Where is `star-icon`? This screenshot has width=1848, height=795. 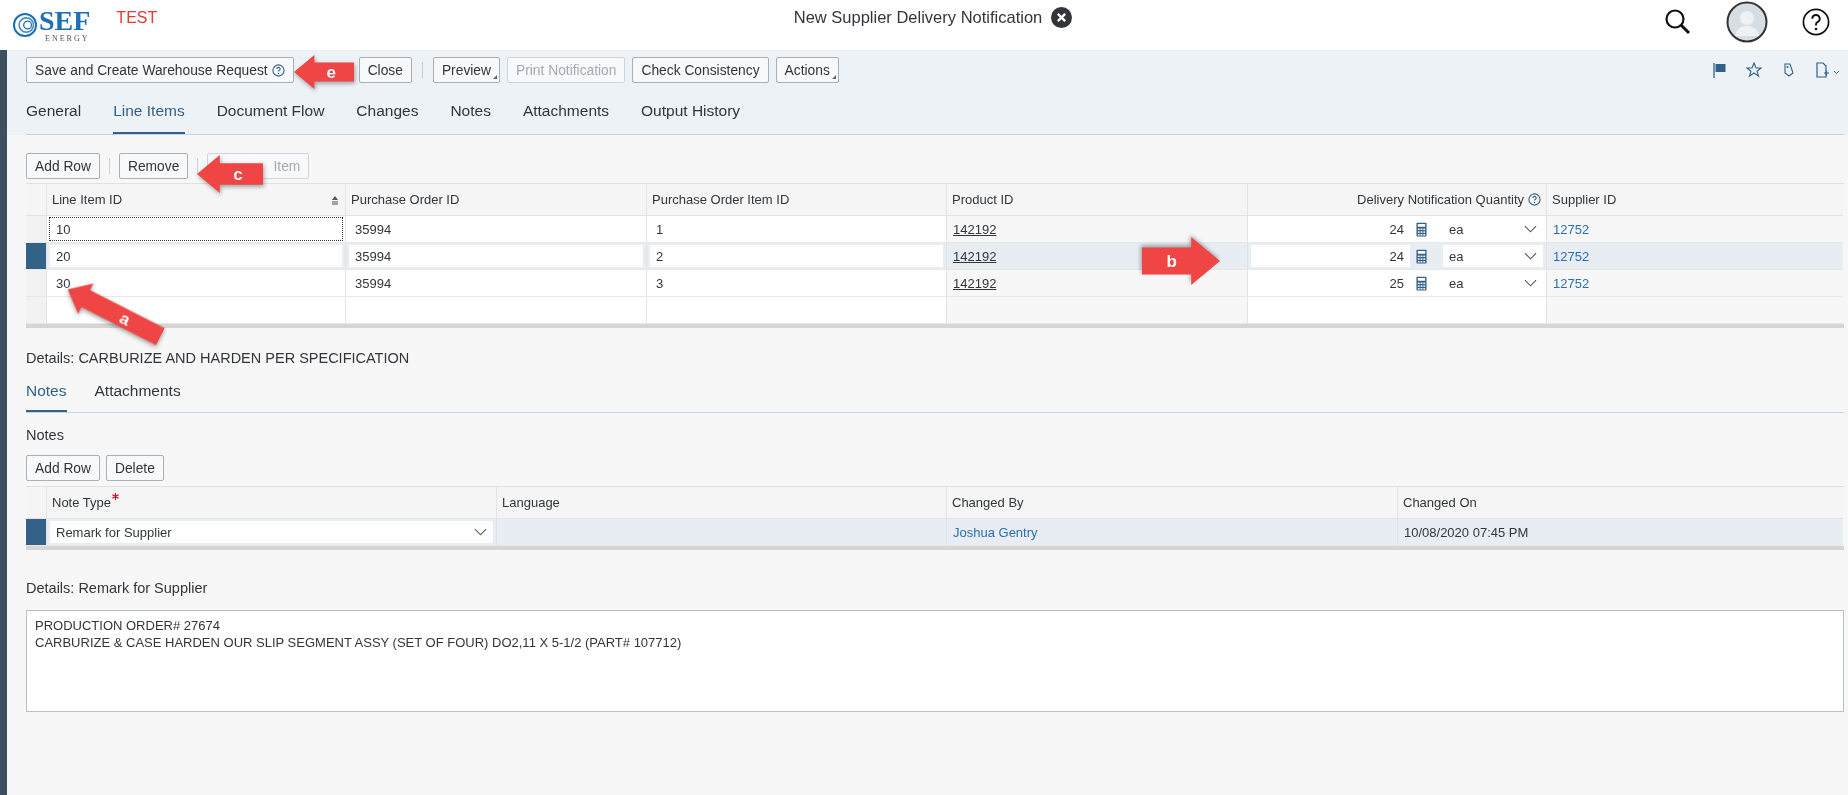
star-icon is located at coordinates (1754, 70).